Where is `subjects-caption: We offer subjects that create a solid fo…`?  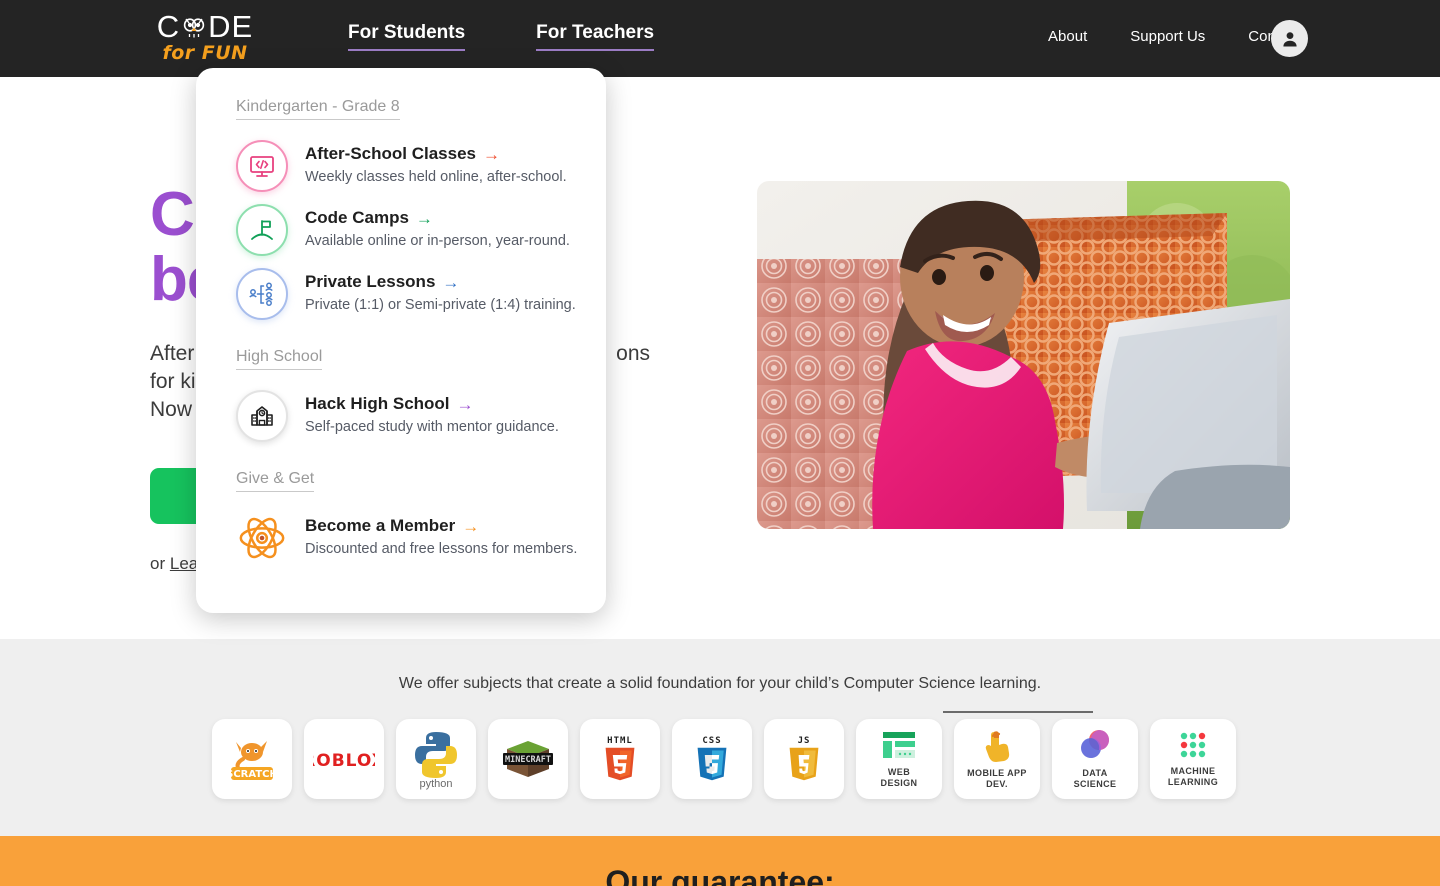 subjects-caption: We offer subjects that create a solid fo… is located at coordinates (720, 683).